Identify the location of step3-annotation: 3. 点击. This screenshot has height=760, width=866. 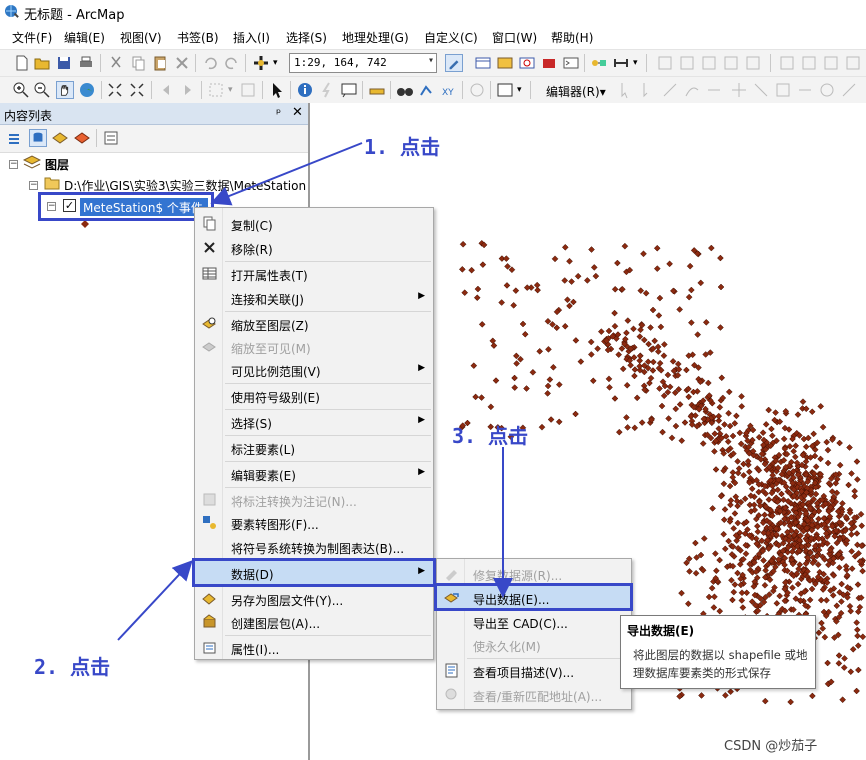
(490, 436).